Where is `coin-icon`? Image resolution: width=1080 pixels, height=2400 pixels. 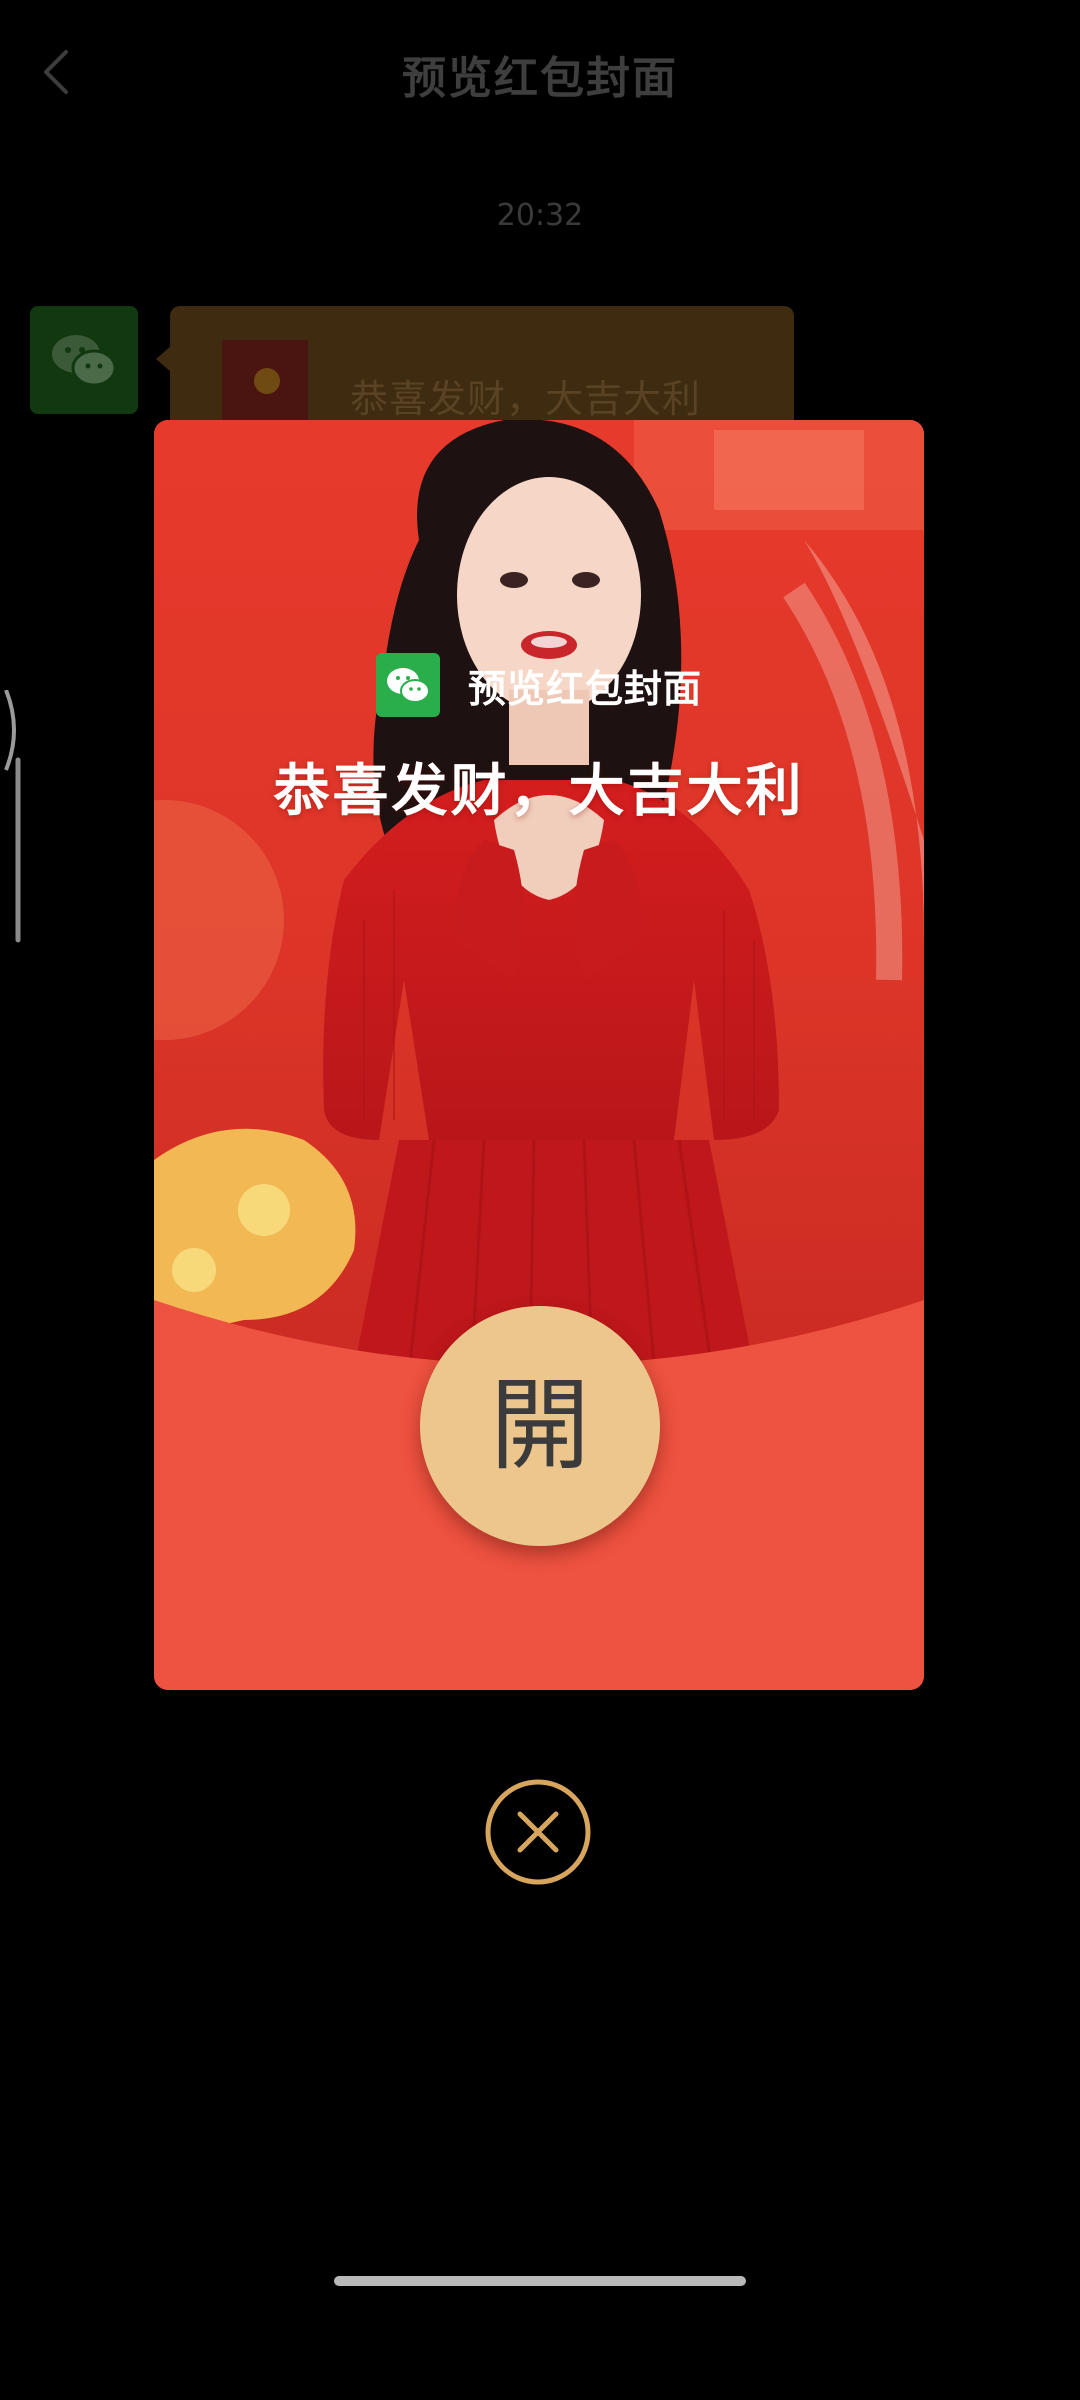
coin-icon is located at coordinates (267, 381).